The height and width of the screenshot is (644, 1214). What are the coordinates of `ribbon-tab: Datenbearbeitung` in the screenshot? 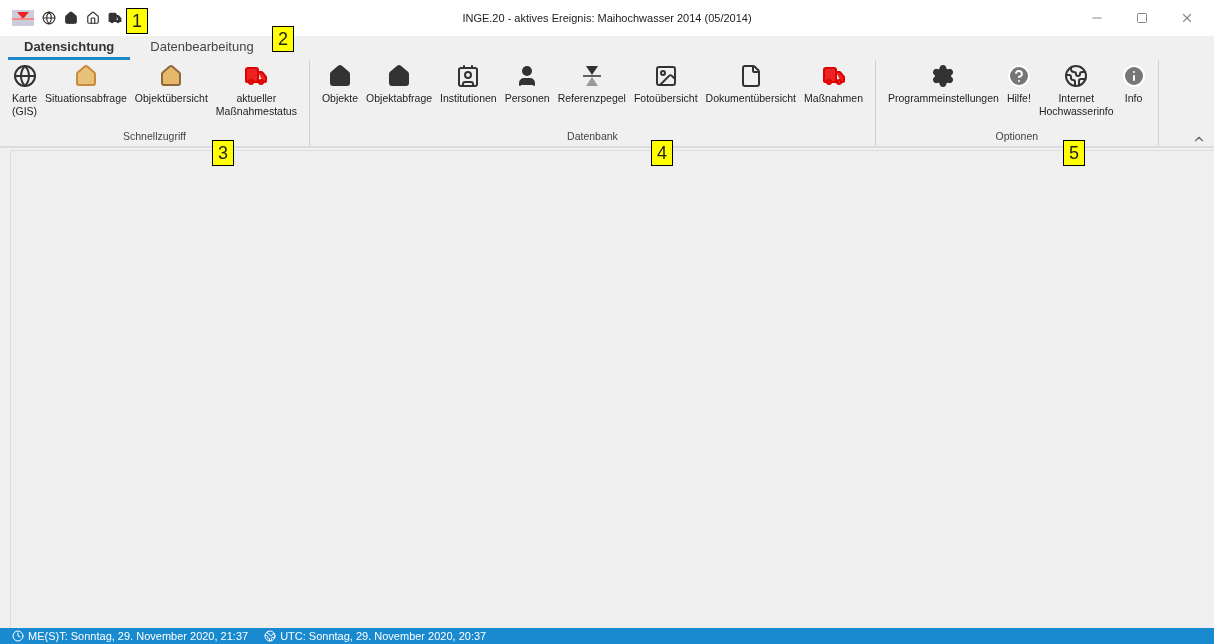 It's located at (202, 48).